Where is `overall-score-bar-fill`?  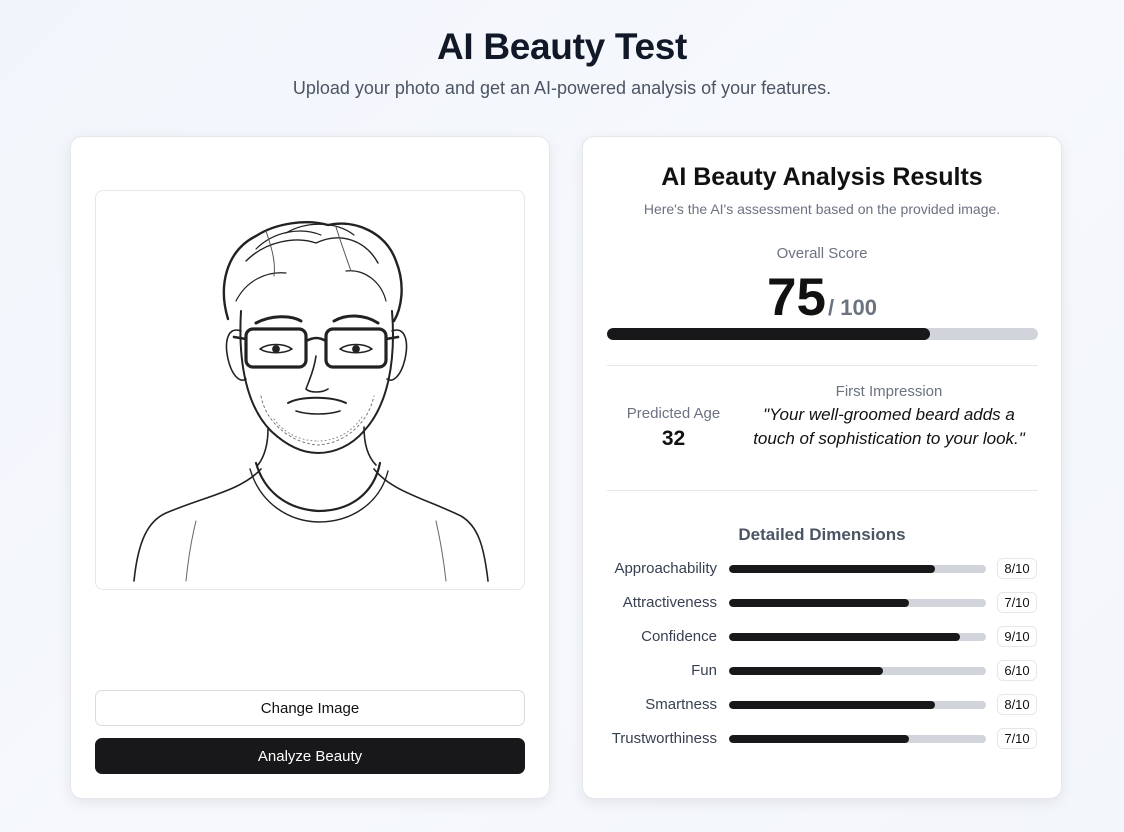 overall-score-bar-fill is located at coordinates (769, 334).